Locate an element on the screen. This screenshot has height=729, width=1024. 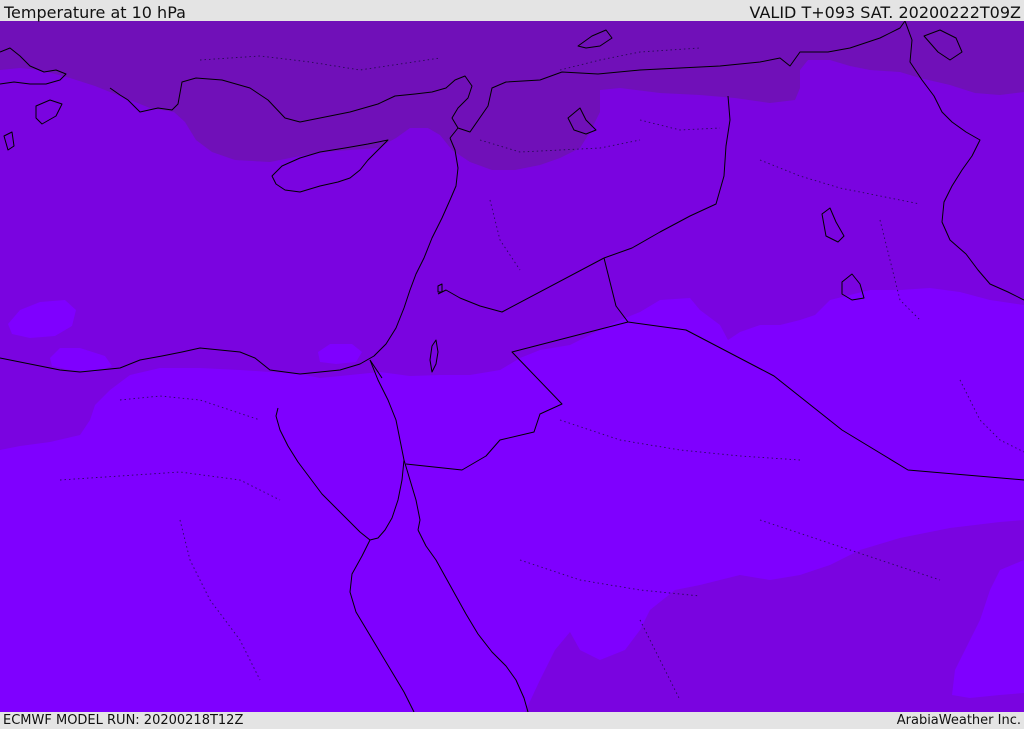
model-run-label: ECMWF MODEL RUN: 20200218T12Z is located at coordinates (123, 720).